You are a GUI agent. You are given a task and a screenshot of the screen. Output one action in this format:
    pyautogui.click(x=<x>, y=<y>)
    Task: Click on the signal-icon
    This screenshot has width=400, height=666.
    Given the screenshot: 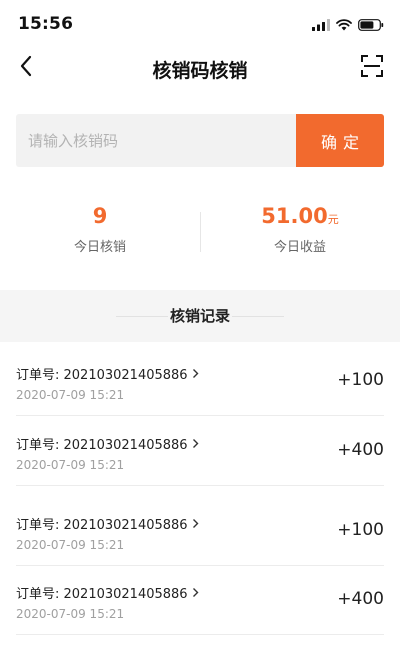 What is the action you would take?
    pyautogui.click(x=321, y=25)
    